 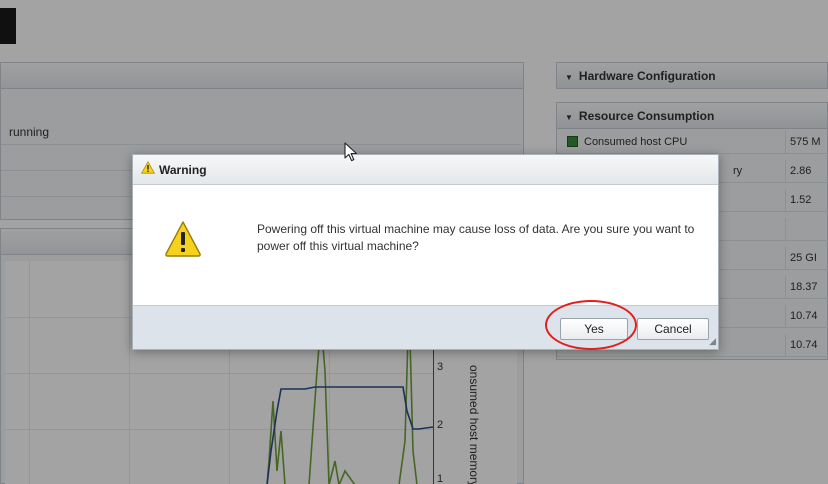 I want to click on hardware-configuration-title: Hardware Configuration, so click(x=647, y=76).